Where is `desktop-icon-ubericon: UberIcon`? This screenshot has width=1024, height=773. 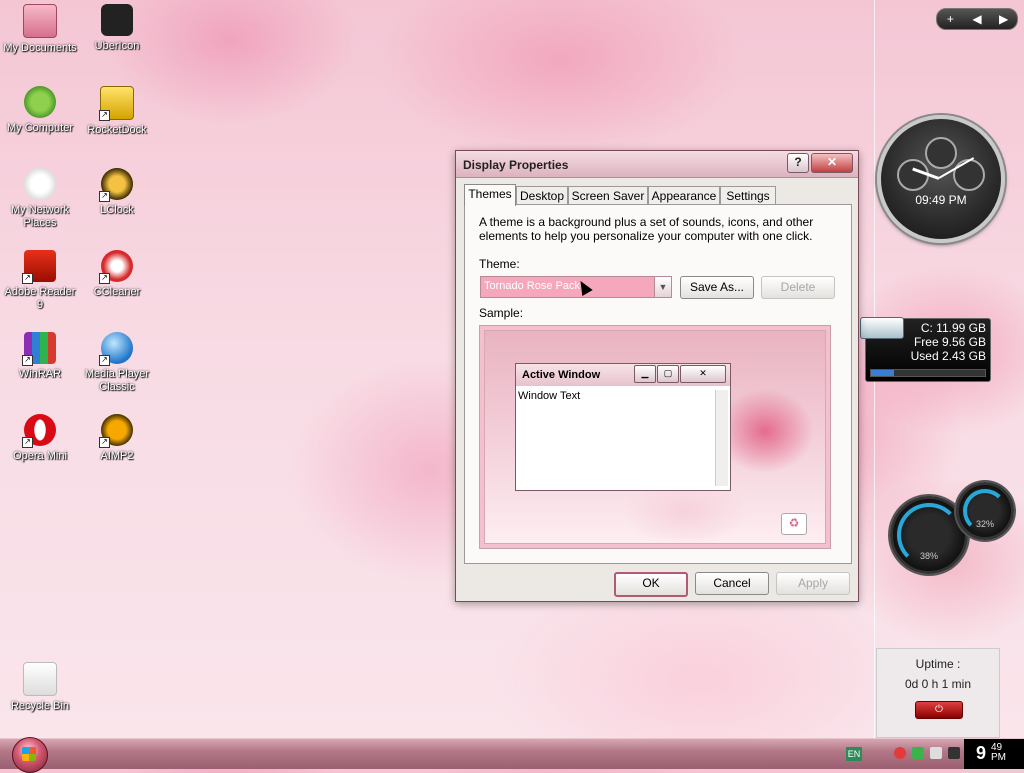 desktop-icon-ubericon: UberIcon is located at coordinates (117, 28).